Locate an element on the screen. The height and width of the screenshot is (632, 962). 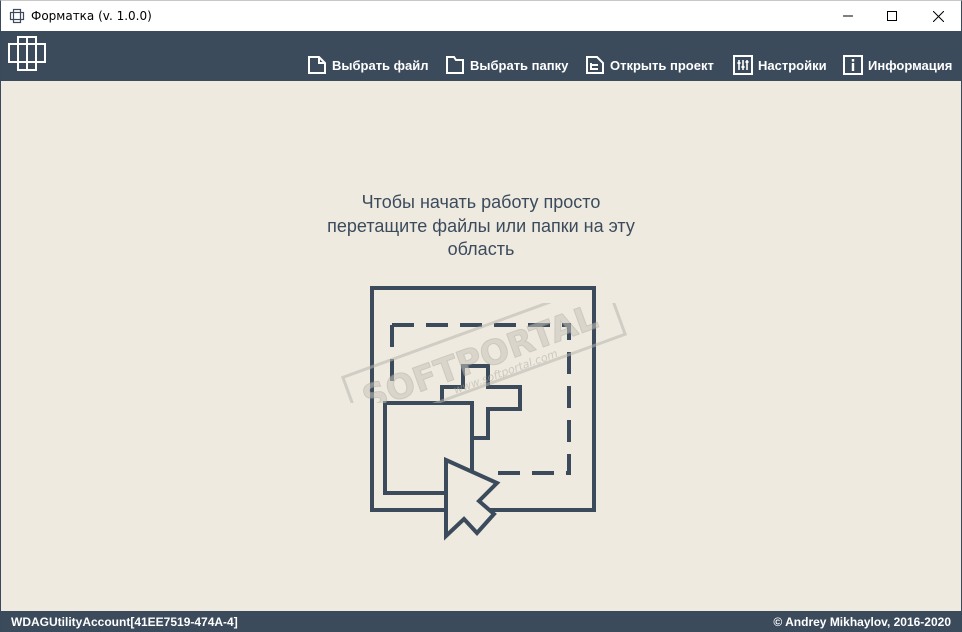
settings-button: Настройки is located at coordinates (780, 65).